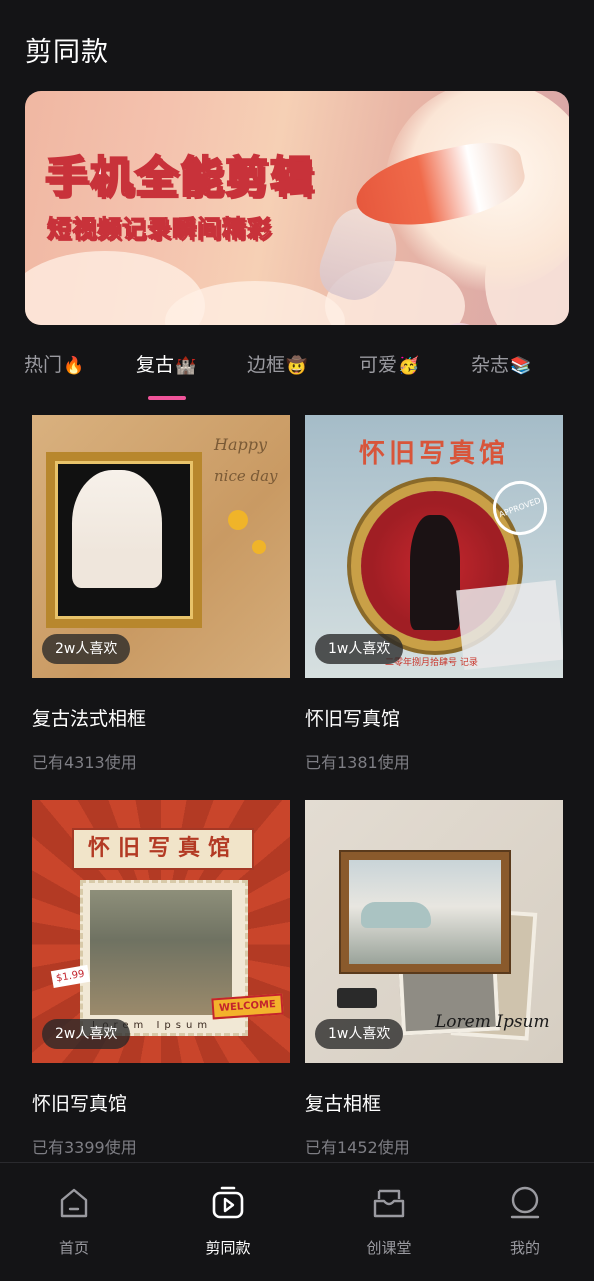 Image resolution: width=594 pixels, height=1281 pixels. Describe the element at coordinates (247, 1006) in the screenshot. I see `welcome-sign: WELCOME` at that location.